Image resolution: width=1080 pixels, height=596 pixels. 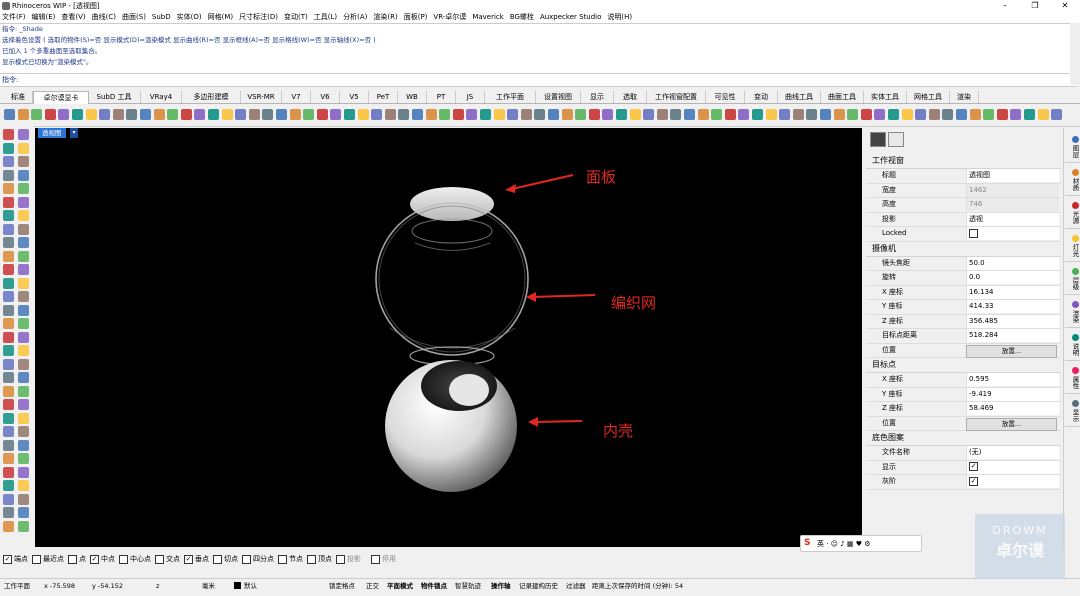 I want to click on menu-panels: 面板(P), so click(x=416, y=17).